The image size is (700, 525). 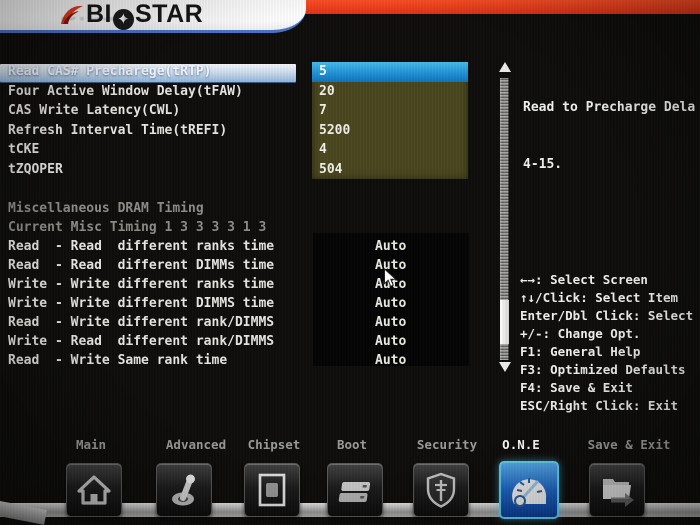 What do you see at coordinates (196, 444) in the screenshot?
I see `menu-tab: Advanced` at bounding box center [196, 444].